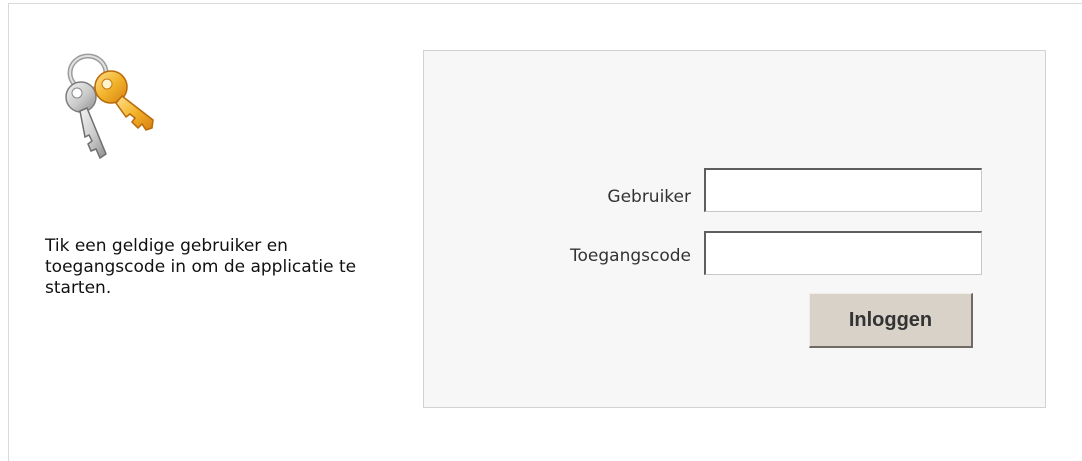  I want to click on user-label: Gebruiker, so click(649, 197).